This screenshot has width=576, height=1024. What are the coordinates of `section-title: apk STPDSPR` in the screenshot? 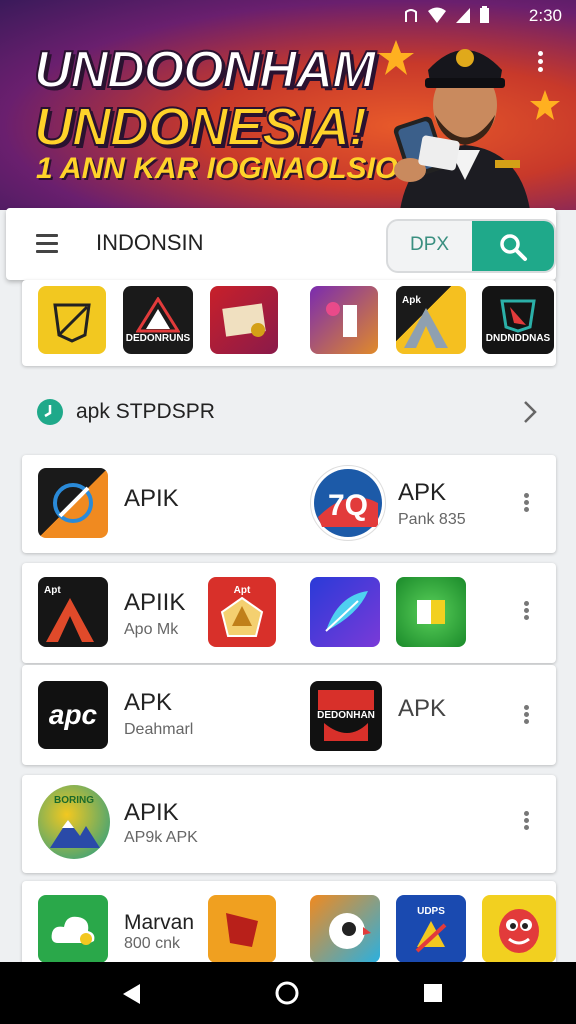 It's located at (145, 411).